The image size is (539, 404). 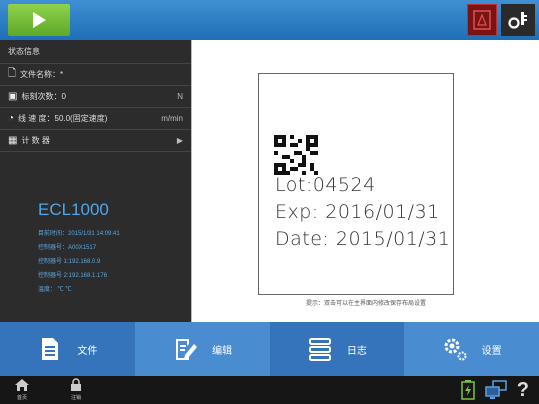 What do you see at coordinates (76, 384) in the screenshot?
I see `lock-icon` at bounding box center [76, 384].